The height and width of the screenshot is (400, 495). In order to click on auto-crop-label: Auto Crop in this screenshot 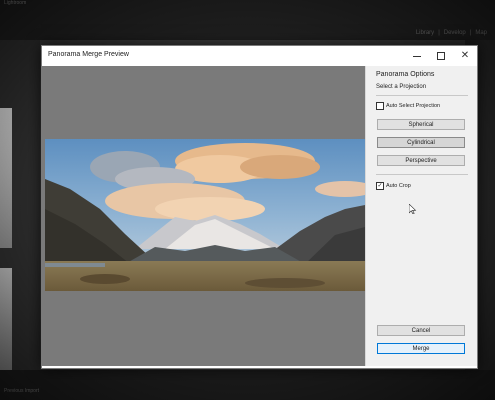, I will do `click(398, 186)`.